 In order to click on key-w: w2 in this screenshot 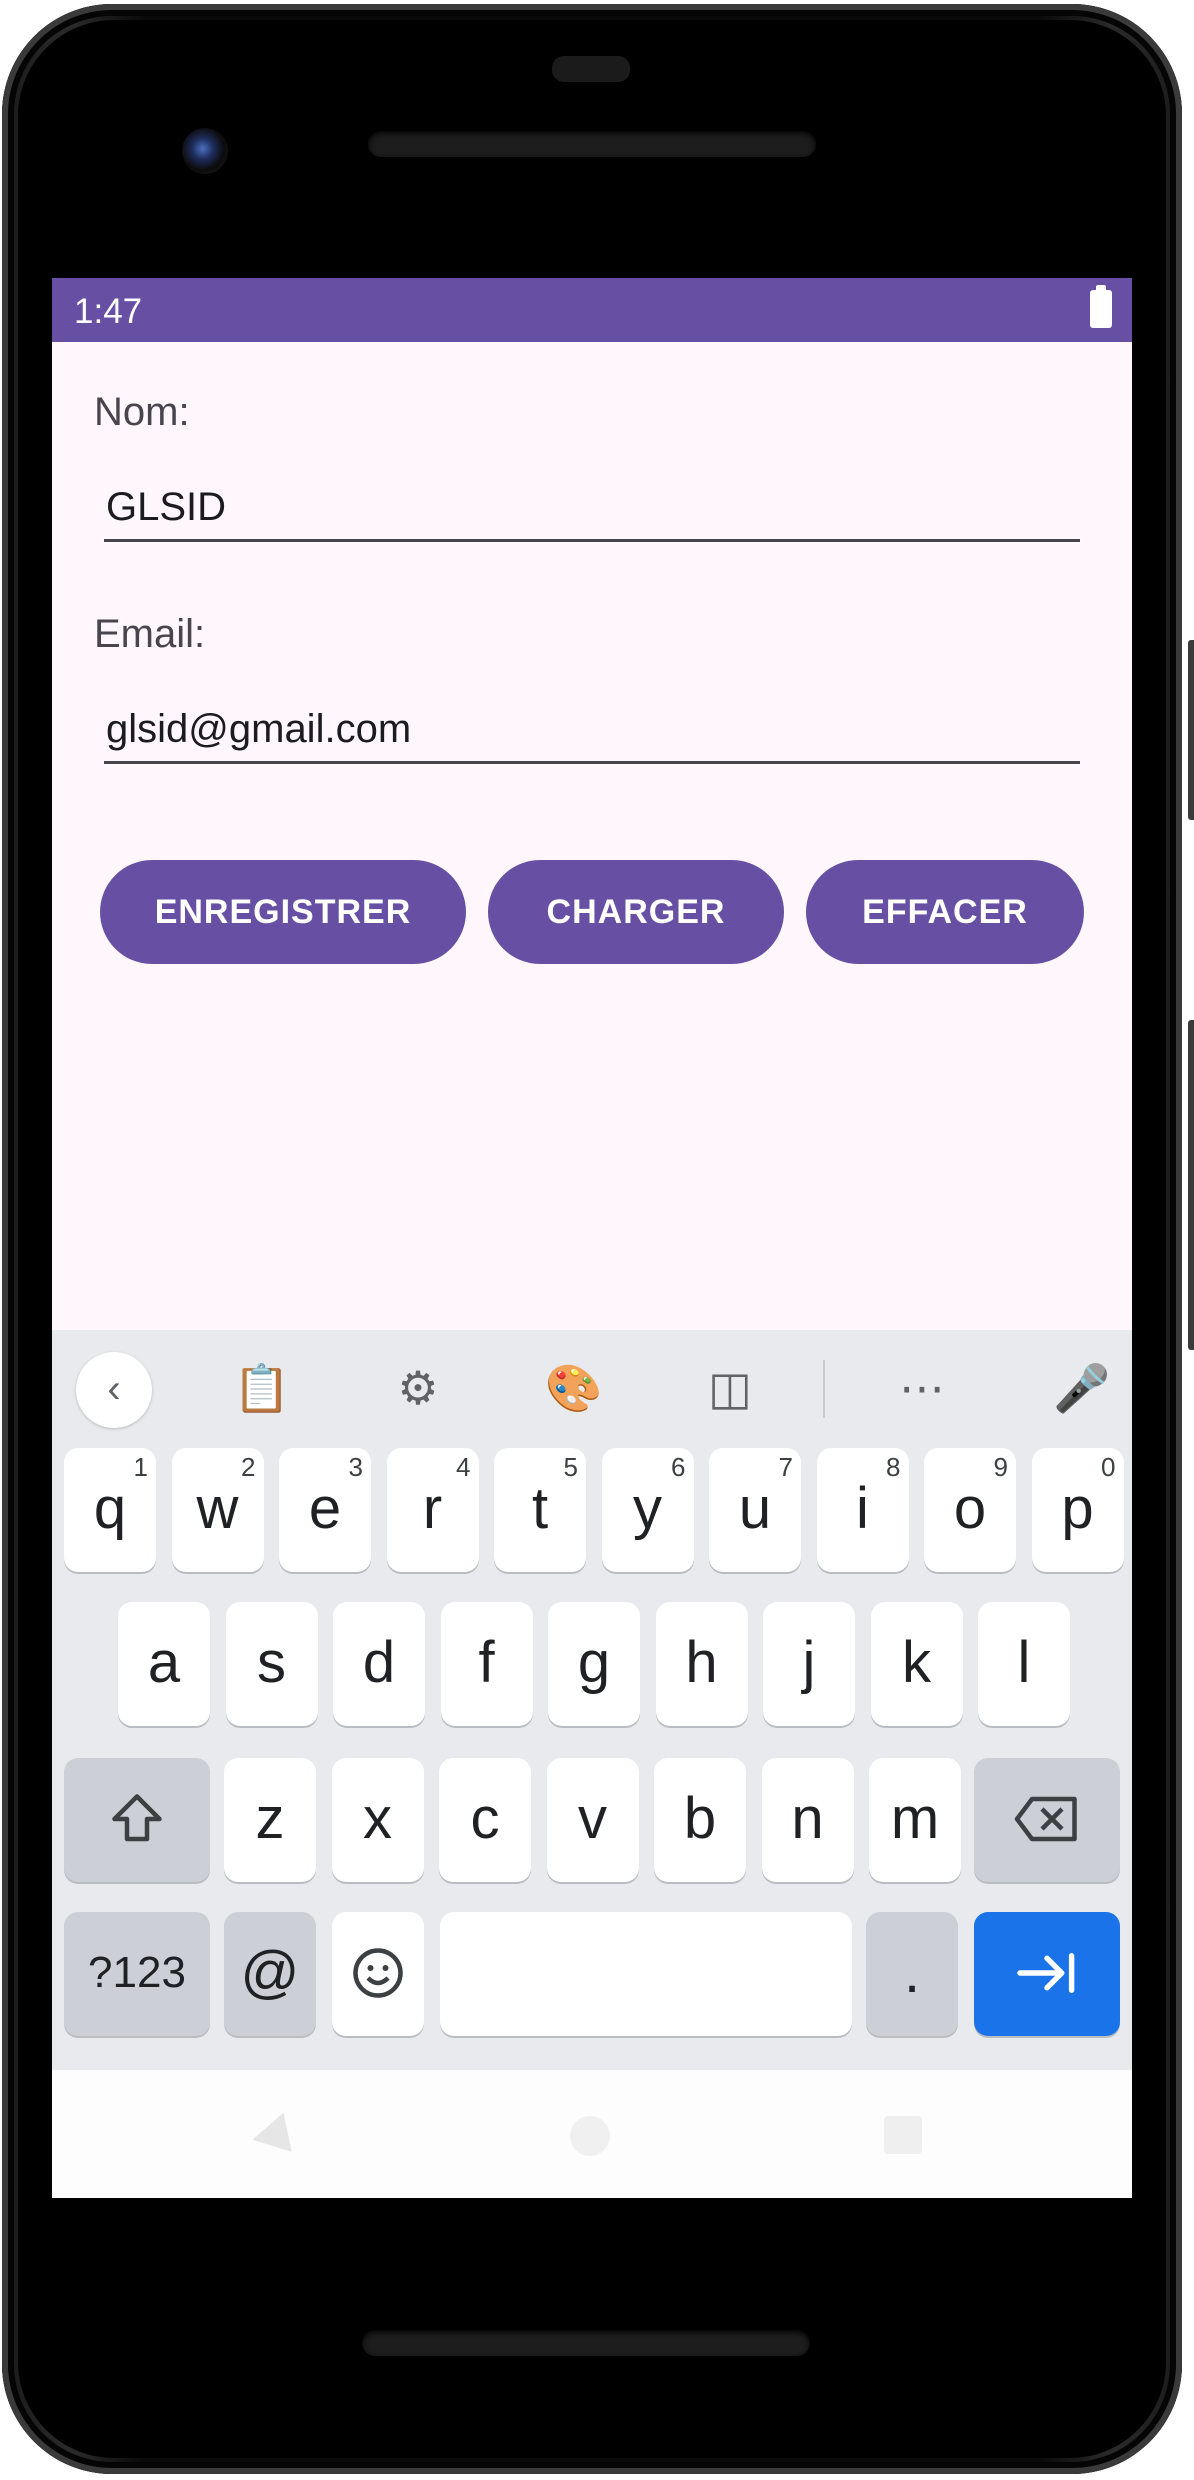, I will do `click(217, 1510)`.